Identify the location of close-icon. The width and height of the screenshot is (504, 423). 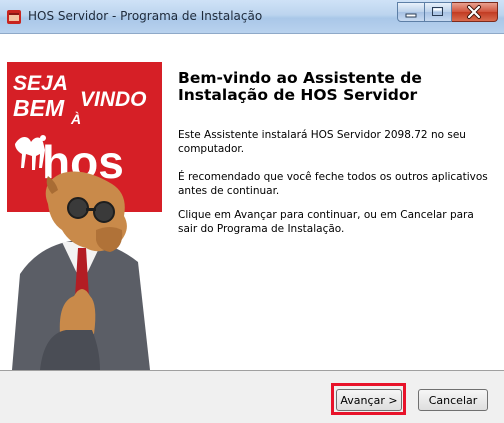
(474, 12).